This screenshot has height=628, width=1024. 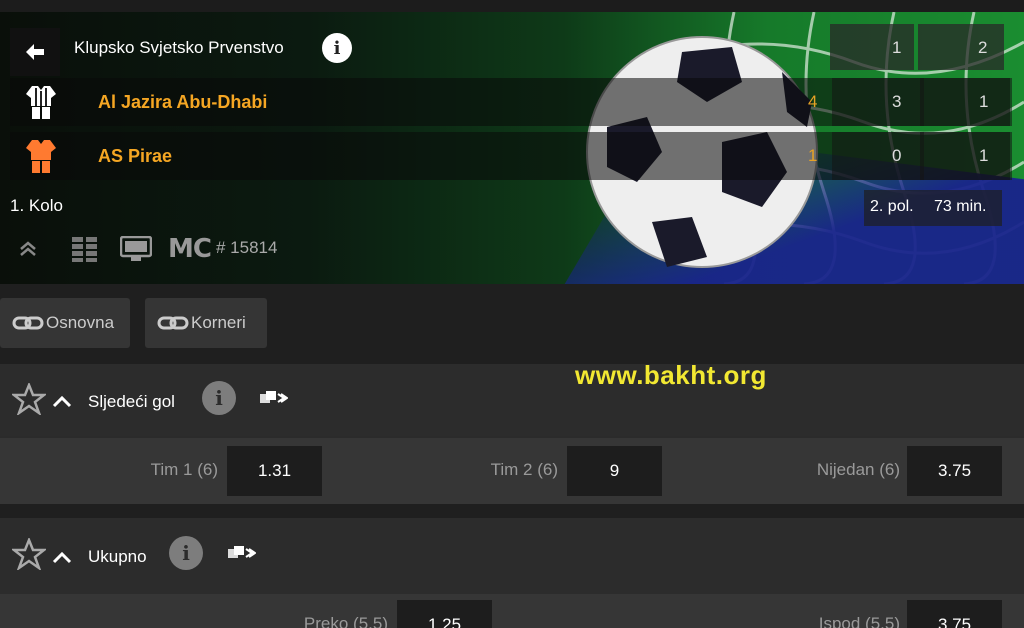 I want to click on tab-label: Korneri, so click(x=218, y=322).